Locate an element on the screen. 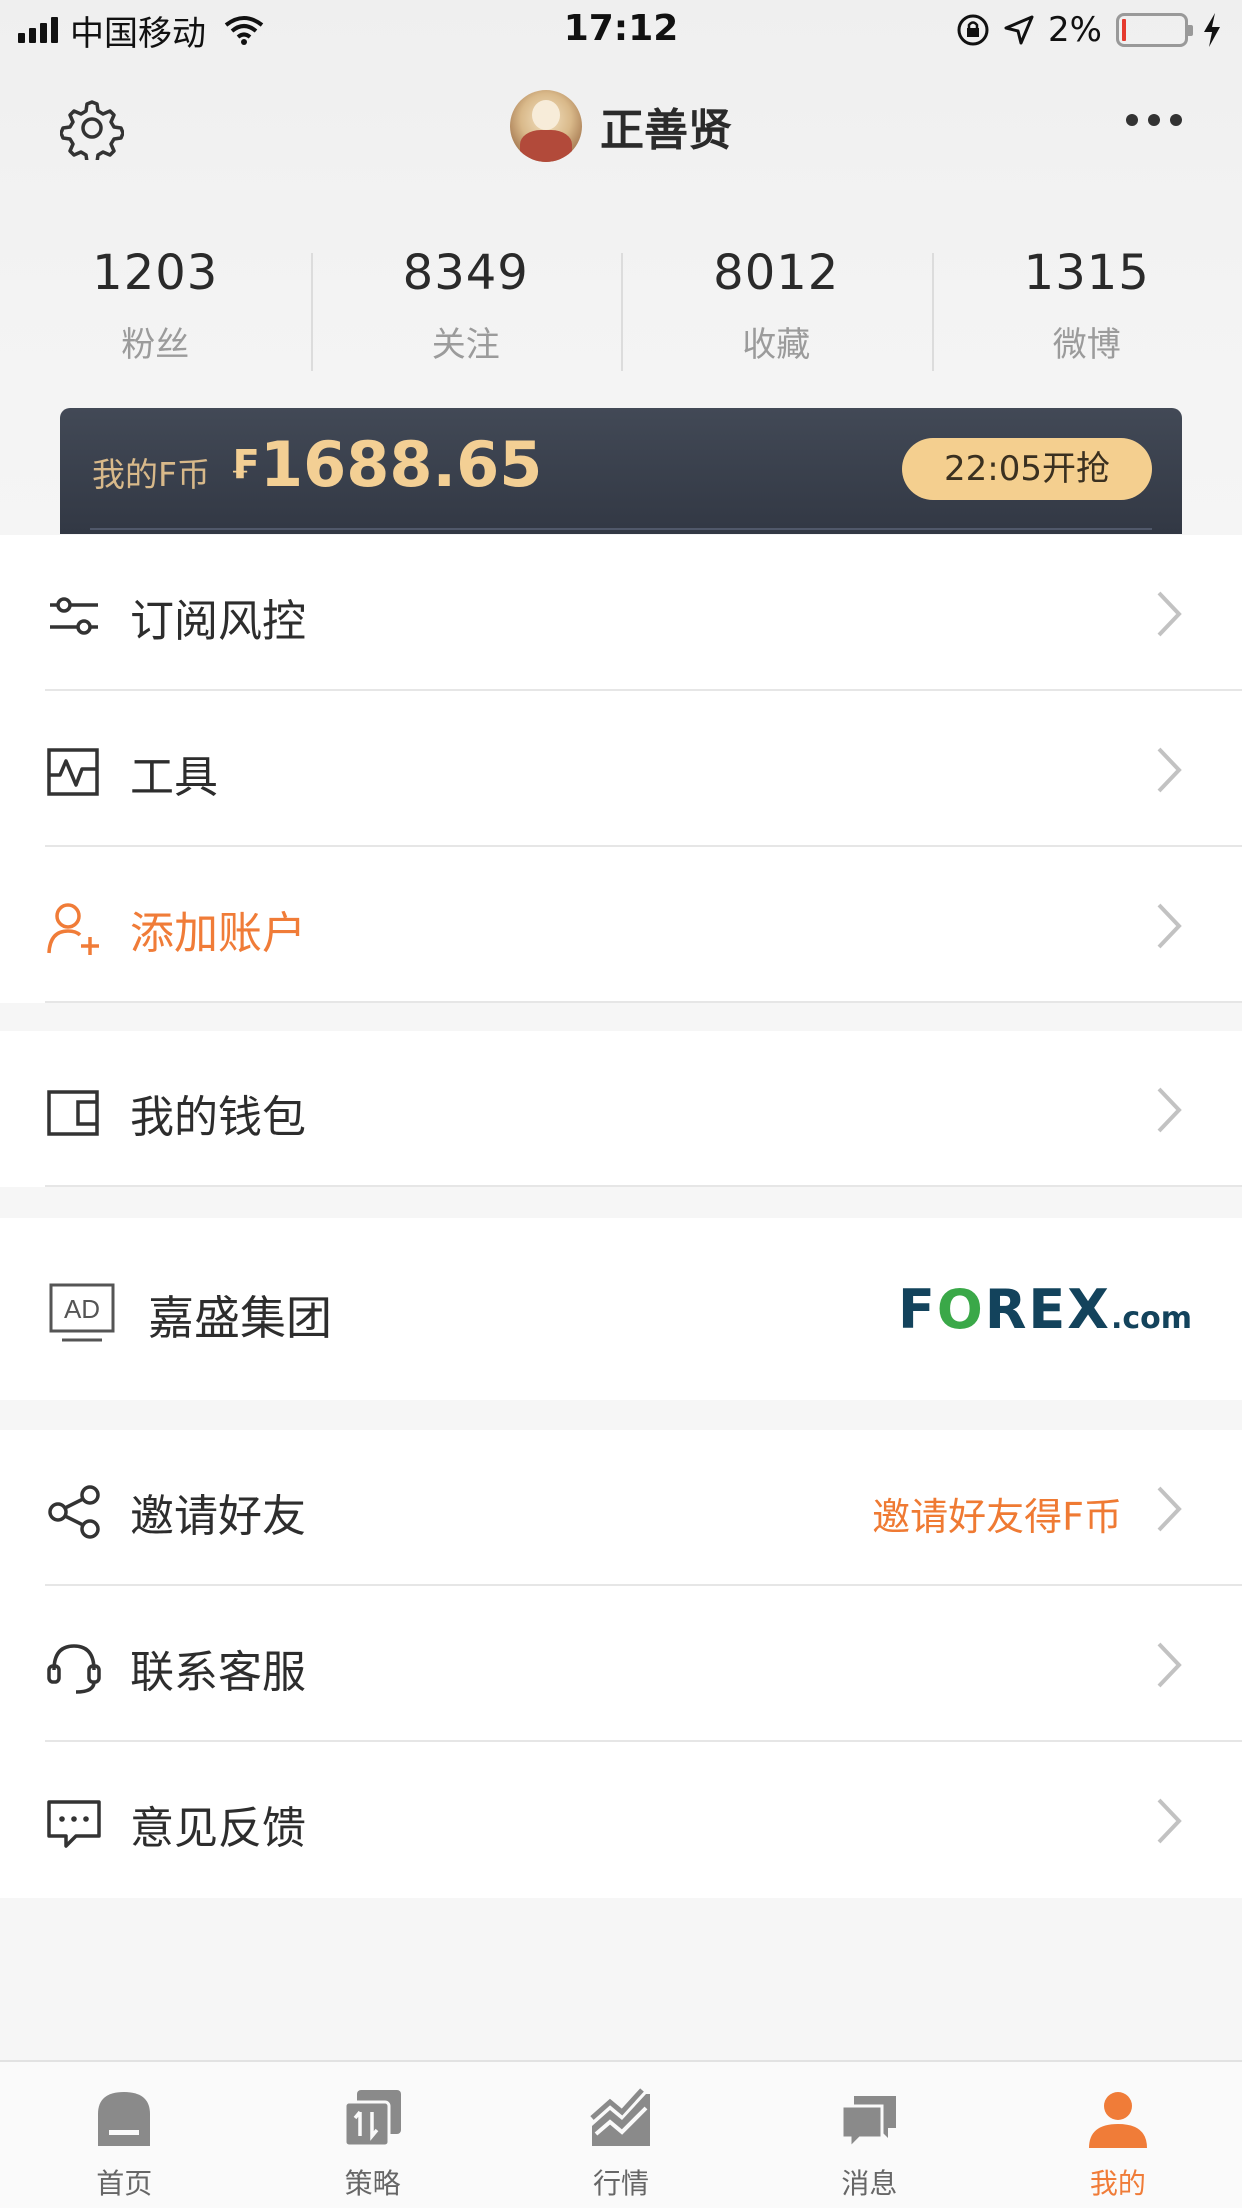 The width and height of the screenshot is (1242, 2208). stat-weibo: 1315 微博 is located at coordinates (1086, 310).